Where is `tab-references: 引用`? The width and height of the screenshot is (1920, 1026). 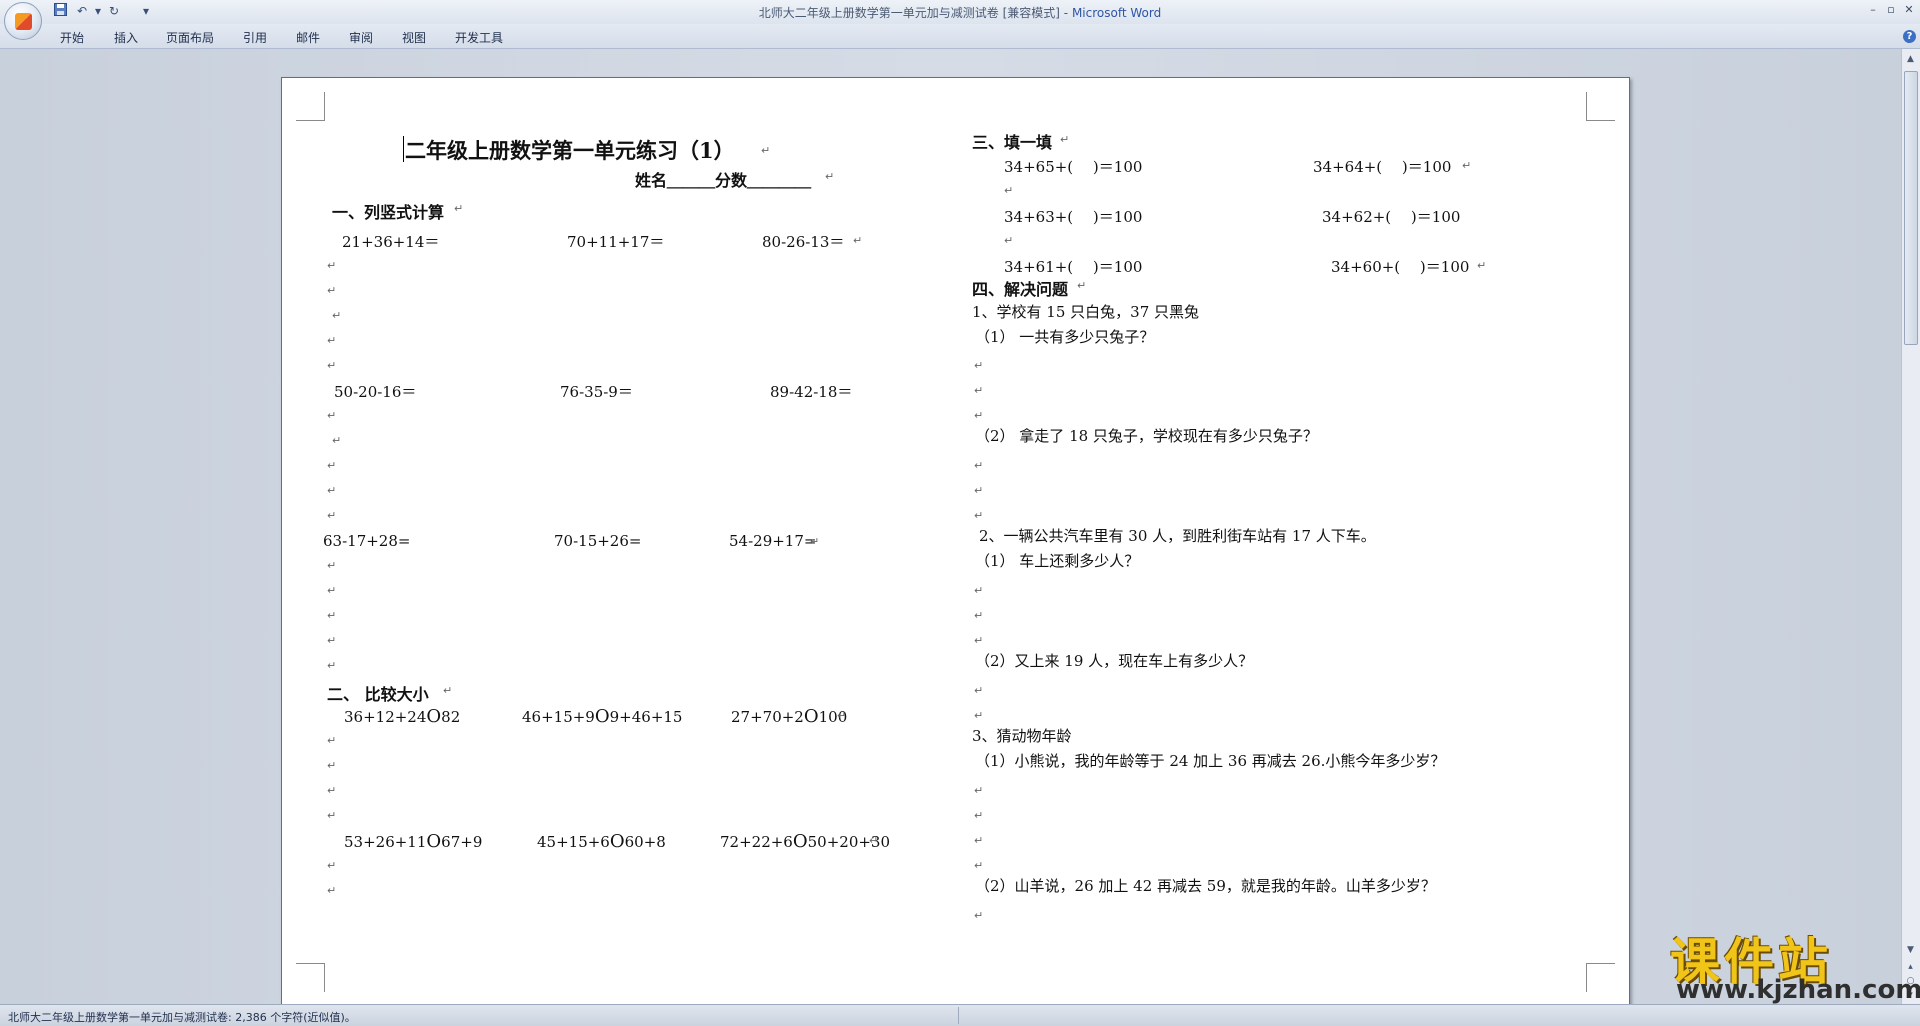
tab-references: 引用 is located at coordinates (255, 37).